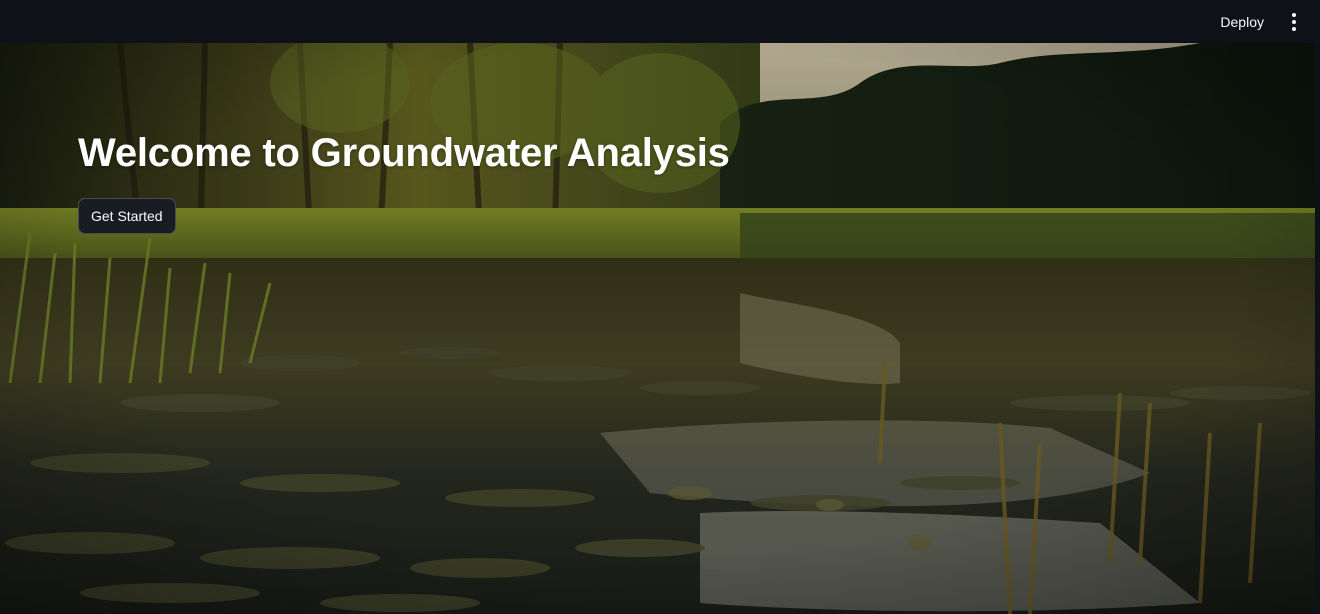  Describe the element at coordinates (127, 216) in the screenshot. I see `get-started-button: Get Started` at that location.